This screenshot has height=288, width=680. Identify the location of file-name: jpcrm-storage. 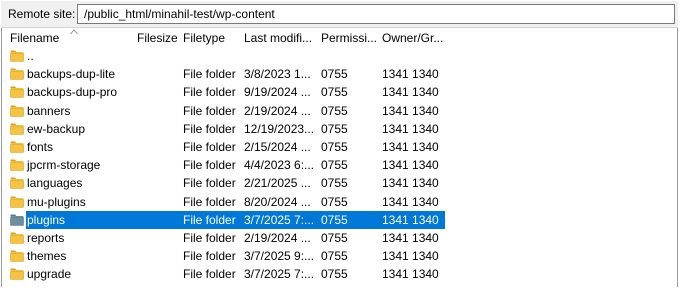
(64, 165).